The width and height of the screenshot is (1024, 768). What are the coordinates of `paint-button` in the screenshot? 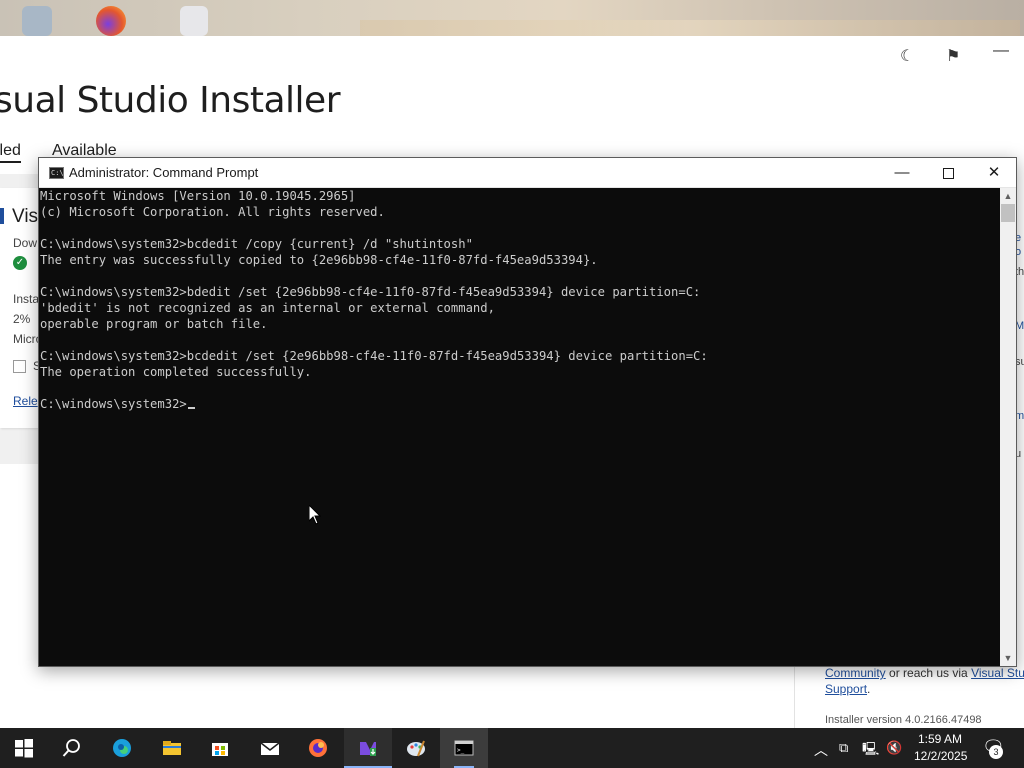 It's located at (416, 748).